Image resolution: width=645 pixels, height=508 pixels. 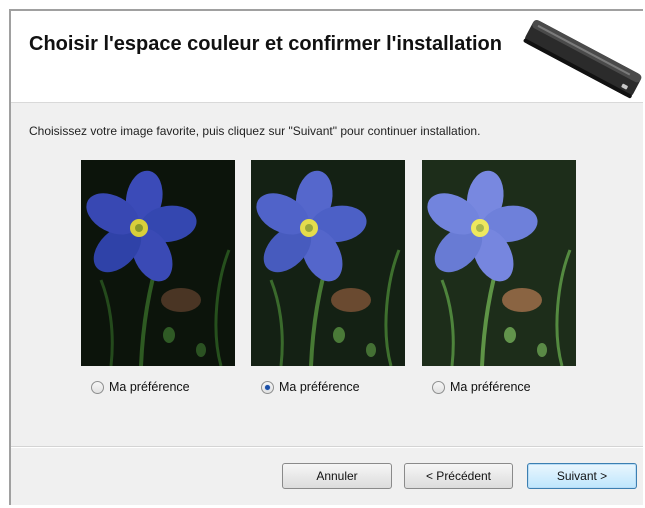 What do you see at coordinates (327, 447) in the screenshot?
I see `footer-divider` at bounding box center [327, 447].